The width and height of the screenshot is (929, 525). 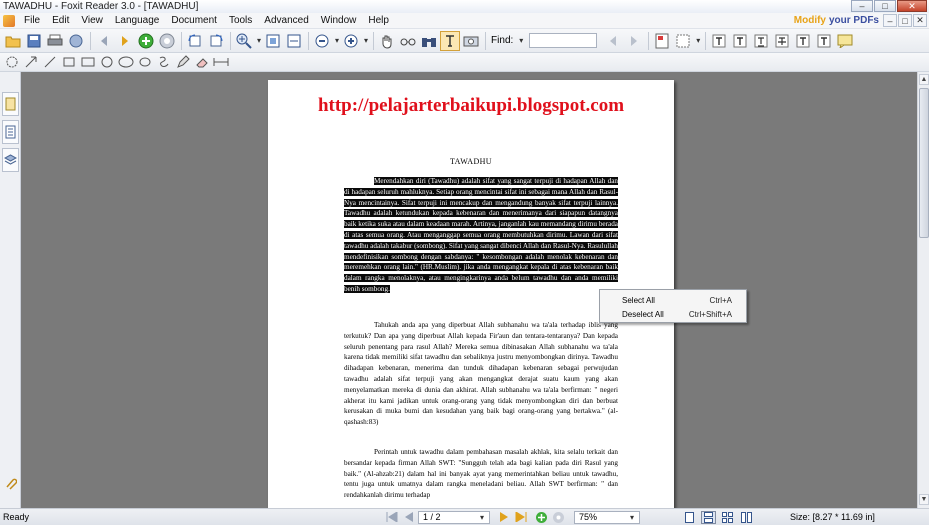 I want to click on eraser-icon, so click(x=202, y=62).